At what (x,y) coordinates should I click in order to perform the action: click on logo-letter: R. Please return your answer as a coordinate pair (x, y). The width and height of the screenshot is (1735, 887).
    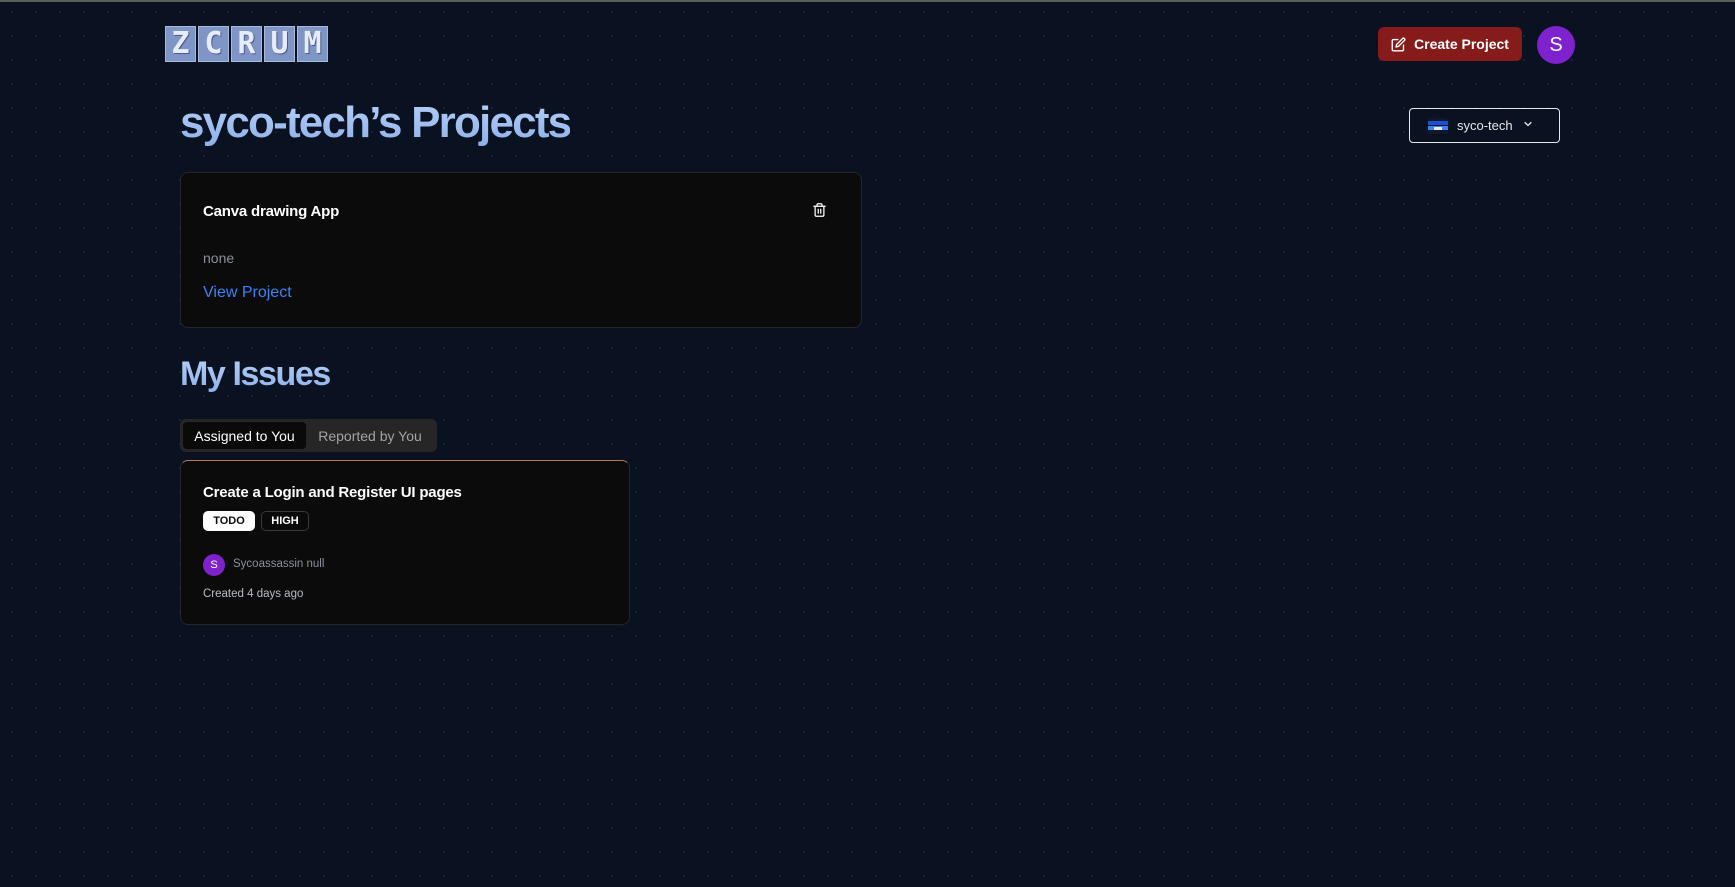
    Looking at the image, I should click on (246, 44).